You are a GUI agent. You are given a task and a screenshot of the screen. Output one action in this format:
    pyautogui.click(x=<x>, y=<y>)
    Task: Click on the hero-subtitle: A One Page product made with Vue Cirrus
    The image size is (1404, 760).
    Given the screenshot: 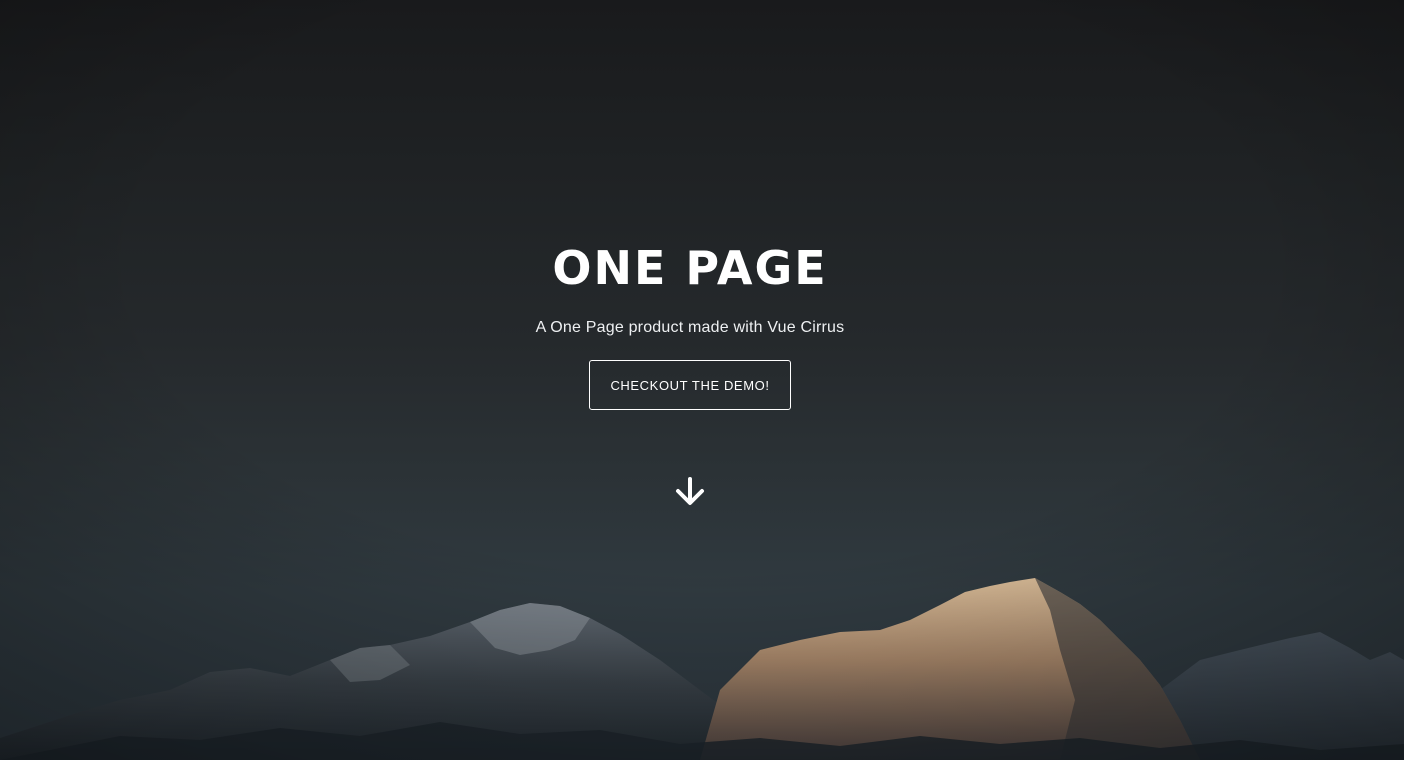 What is the action you would take?
    pyautogui.click(x=690, y=327)
    